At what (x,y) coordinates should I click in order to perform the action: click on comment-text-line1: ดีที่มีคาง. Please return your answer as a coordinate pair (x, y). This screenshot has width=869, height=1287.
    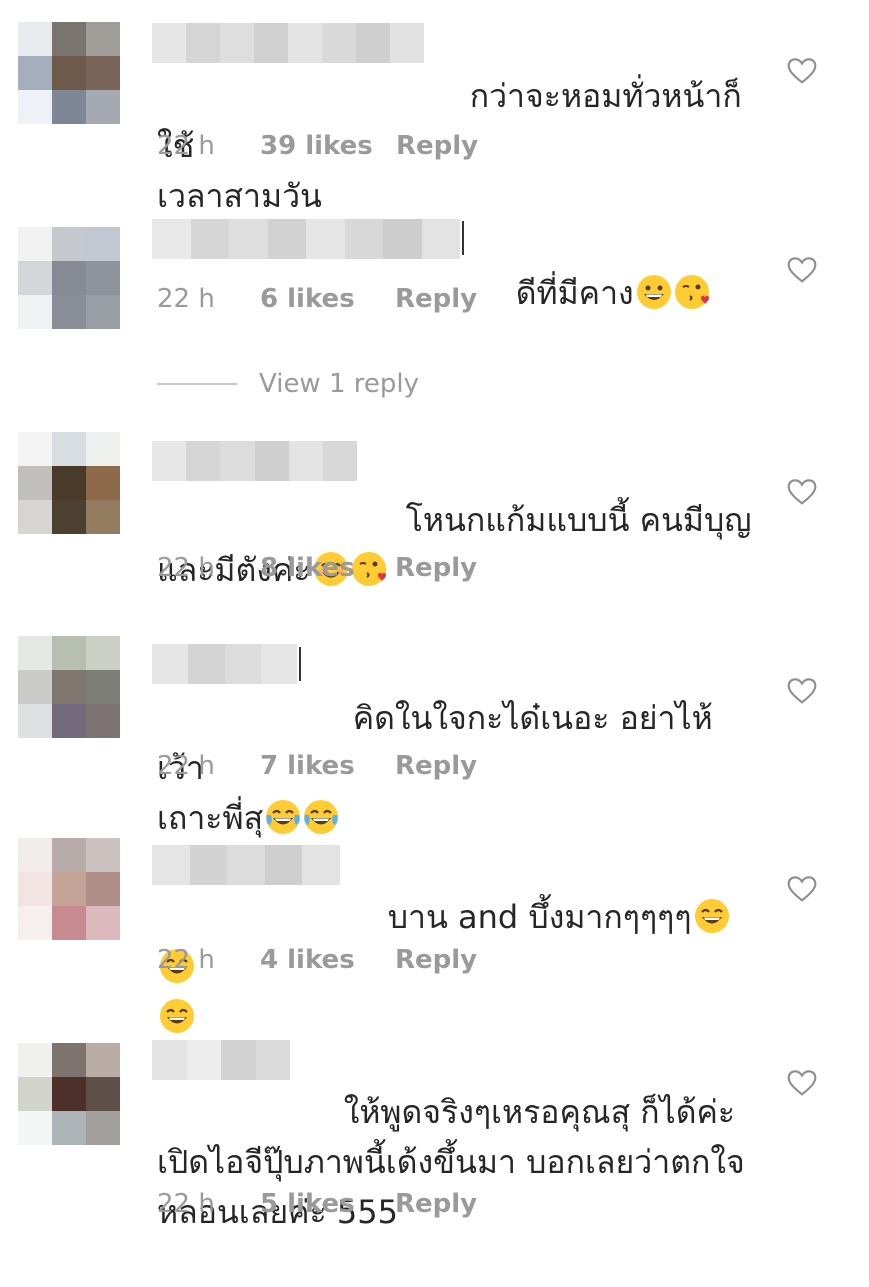
    Looking at the image, I should click on (574, 293).